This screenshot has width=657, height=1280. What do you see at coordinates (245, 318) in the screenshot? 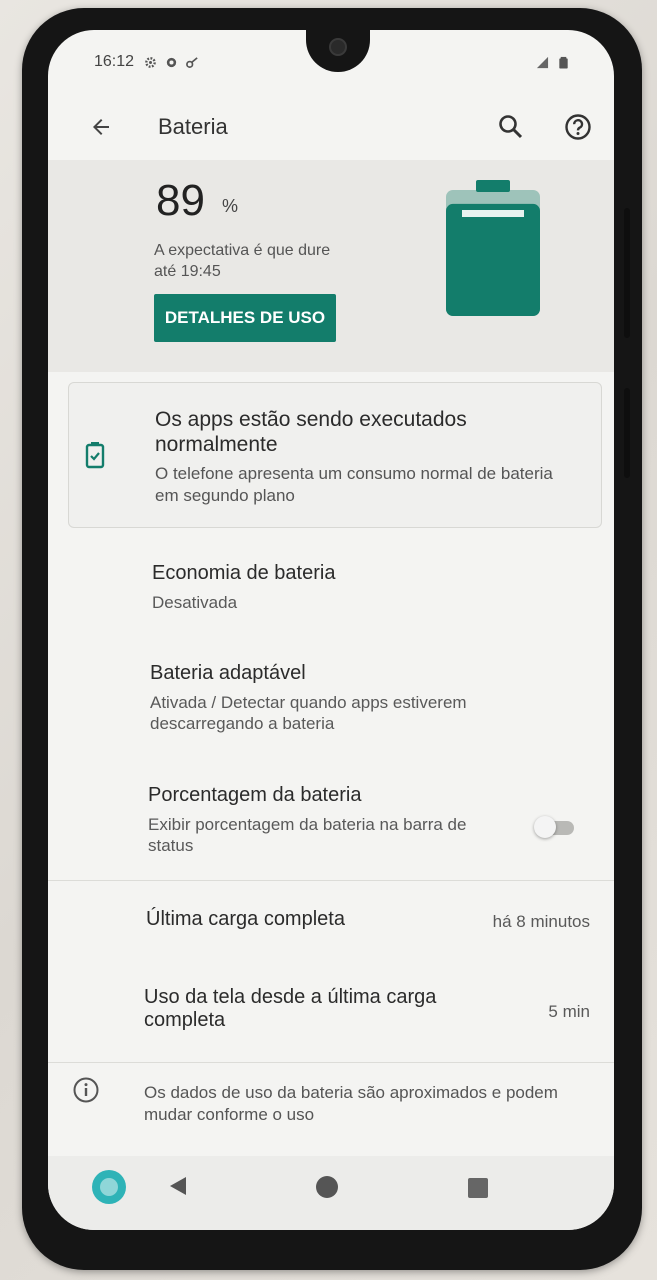
I see `usage-details-button: DETALHES DE USO` at bounding box center [245, 318].